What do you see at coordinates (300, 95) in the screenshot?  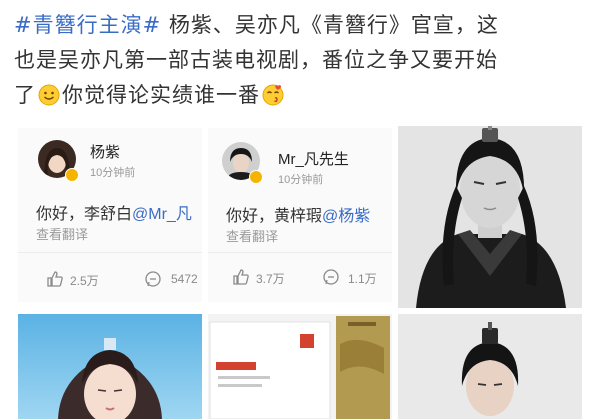 I see `post-line-3: 了 你觉得论实绩谁一番` at bounding box center [300, 95].